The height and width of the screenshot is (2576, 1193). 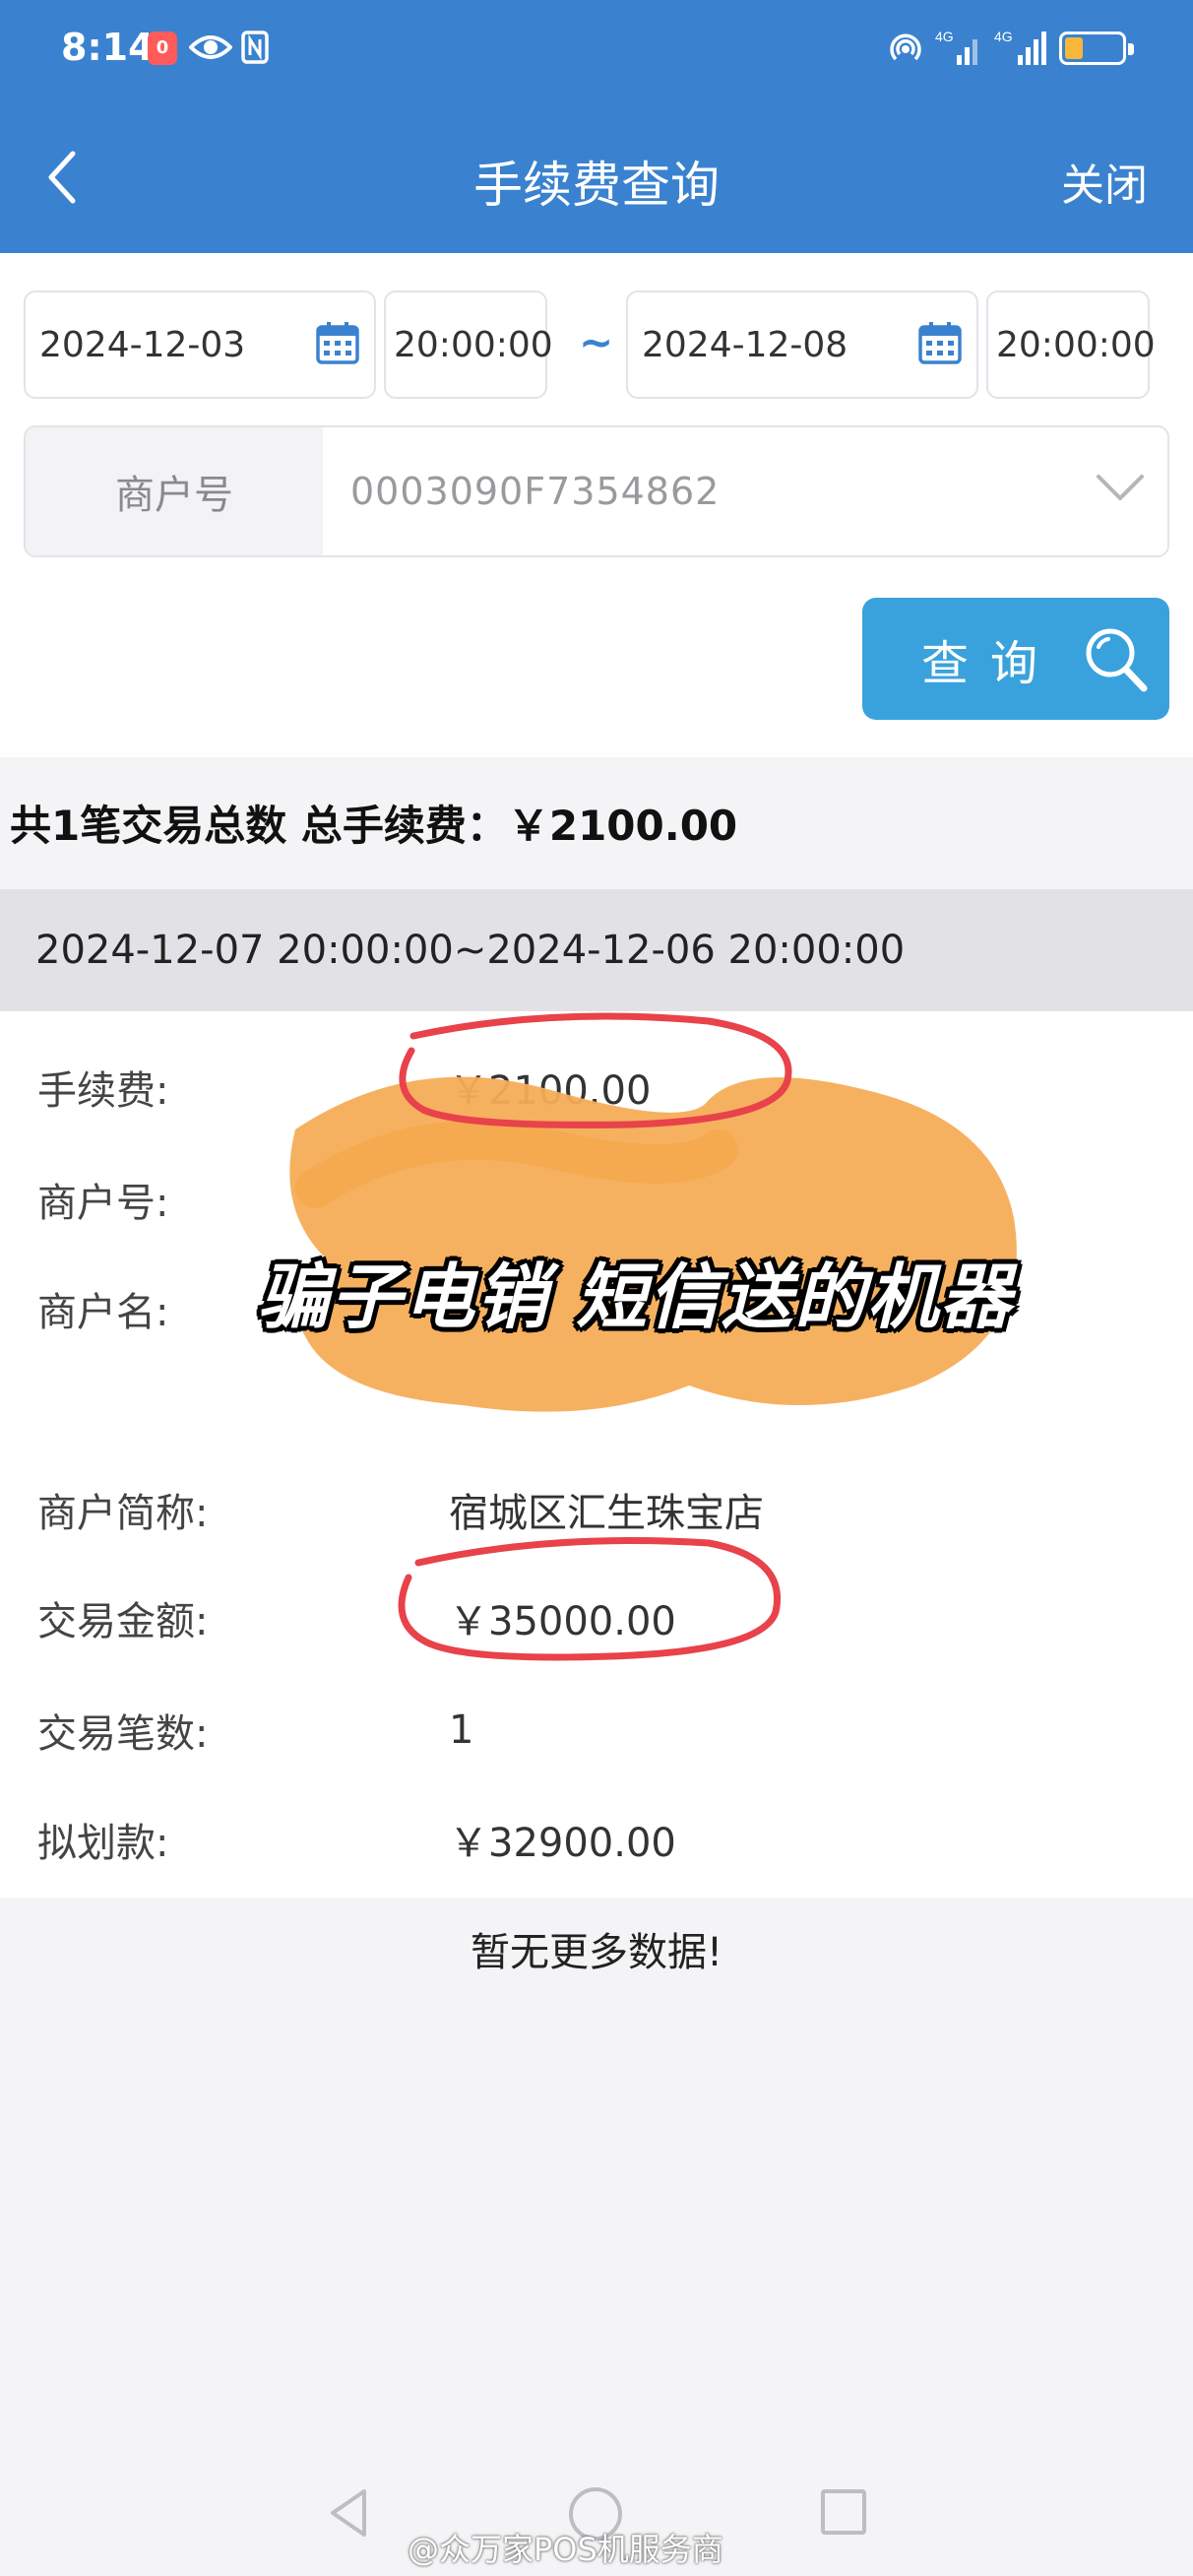 I want to click on fee-label: 手续费:, so click(x=103, y=1091).